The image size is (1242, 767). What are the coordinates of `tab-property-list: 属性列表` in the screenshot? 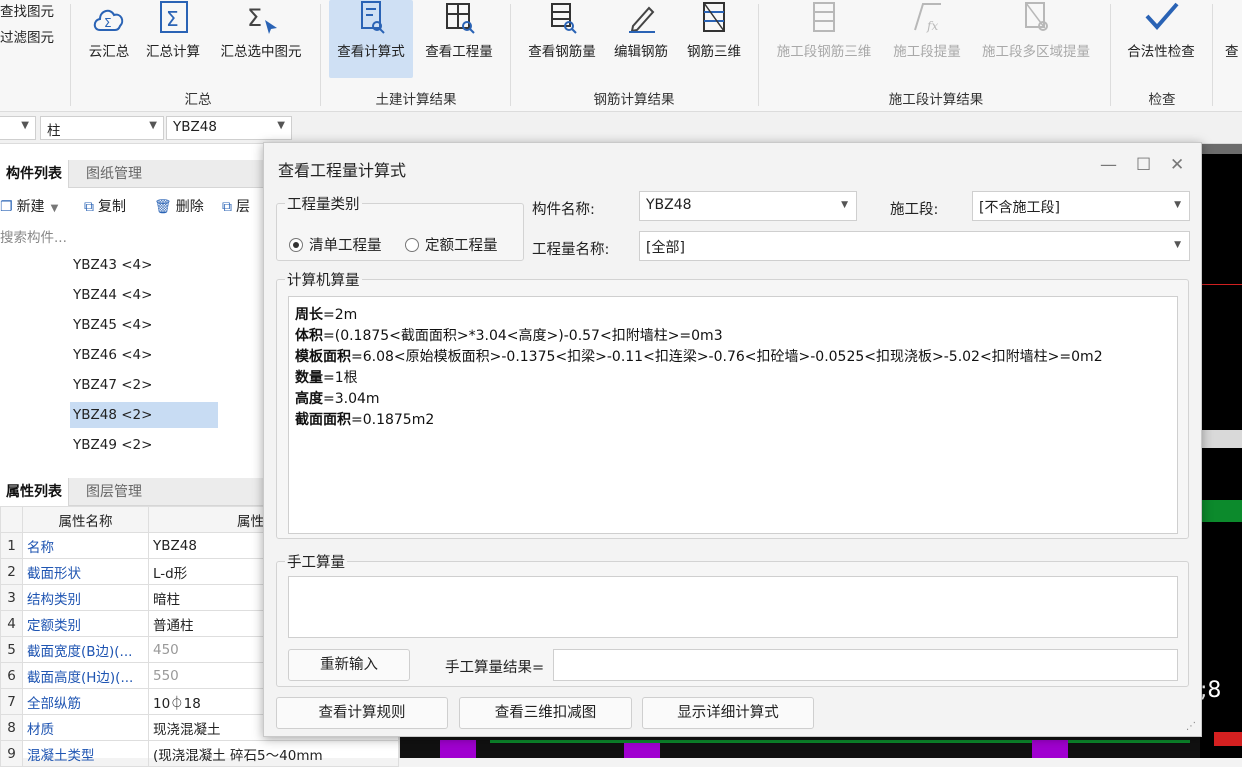 It's located at (34, 492).